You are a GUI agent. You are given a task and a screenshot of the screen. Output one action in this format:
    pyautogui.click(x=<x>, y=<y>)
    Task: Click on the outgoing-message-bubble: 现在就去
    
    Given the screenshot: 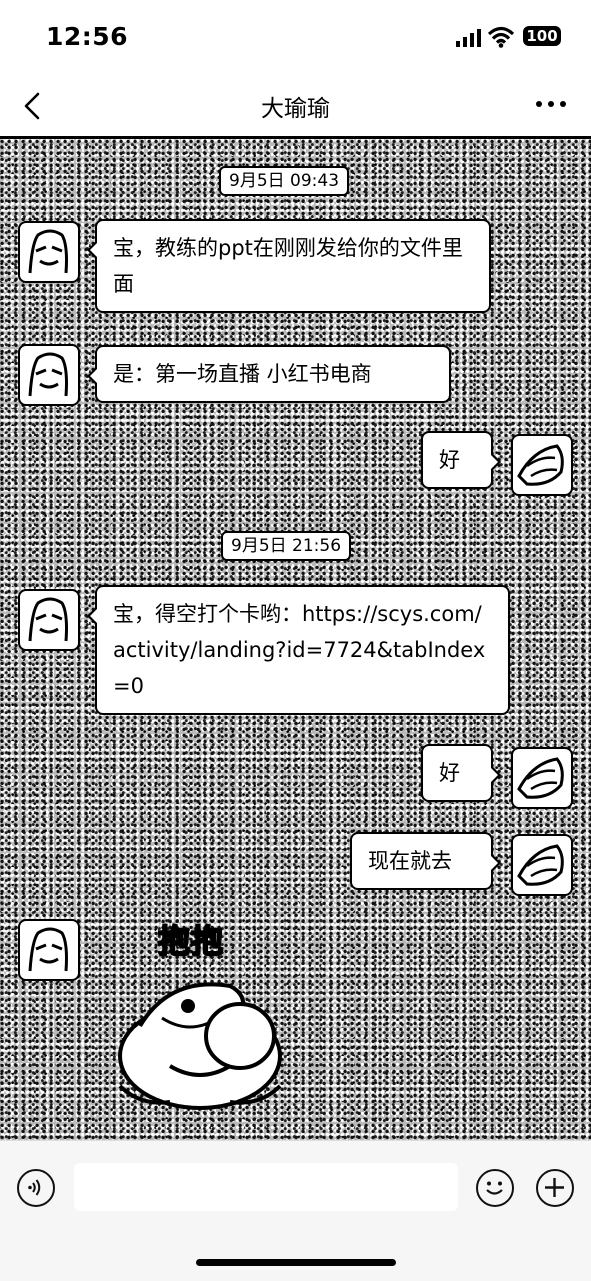 What is the action you would take?
    pyautogui.click(x=425, y=861)
    